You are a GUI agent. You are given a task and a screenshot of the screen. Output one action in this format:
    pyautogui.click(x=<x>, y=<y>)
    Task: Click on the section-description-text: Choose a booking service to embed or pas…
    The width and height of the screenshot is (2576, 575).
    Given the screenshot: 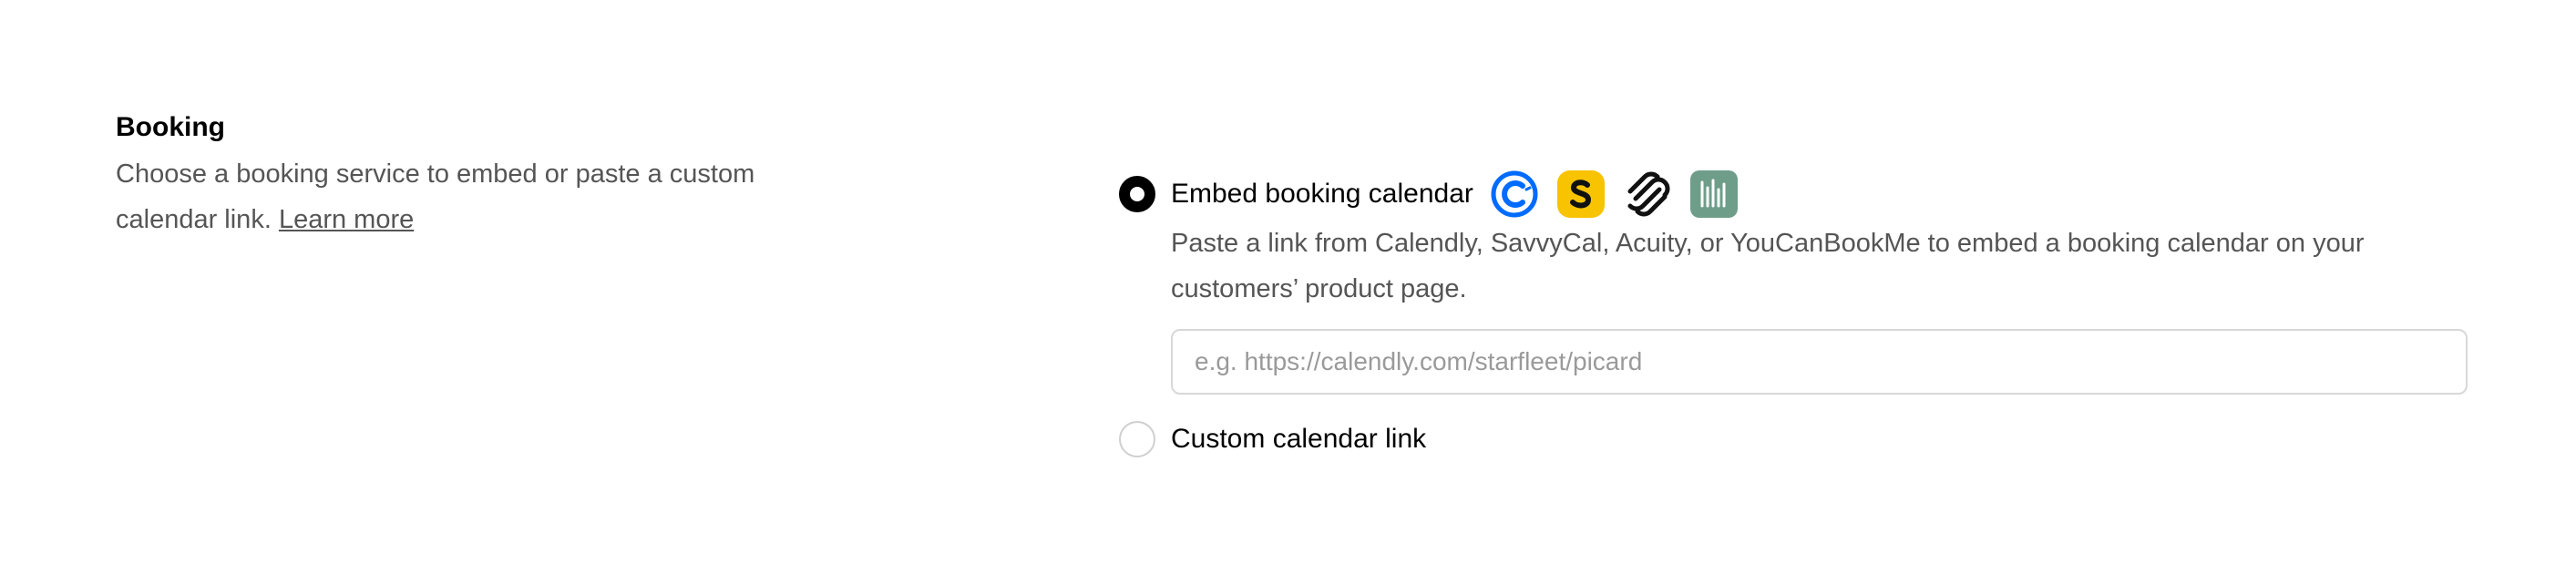 What is the action you would take?
    pyautogui.click(x=436, y=196)
    